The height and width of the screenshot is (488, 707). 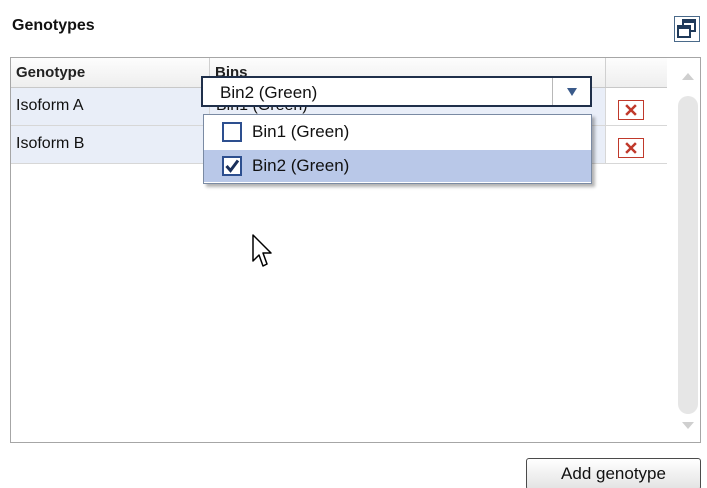 What do you see at coordinates (110, 107) in the screenshot?
I see `genotype-cell: Isoform A` at bounding box center [110, 107].